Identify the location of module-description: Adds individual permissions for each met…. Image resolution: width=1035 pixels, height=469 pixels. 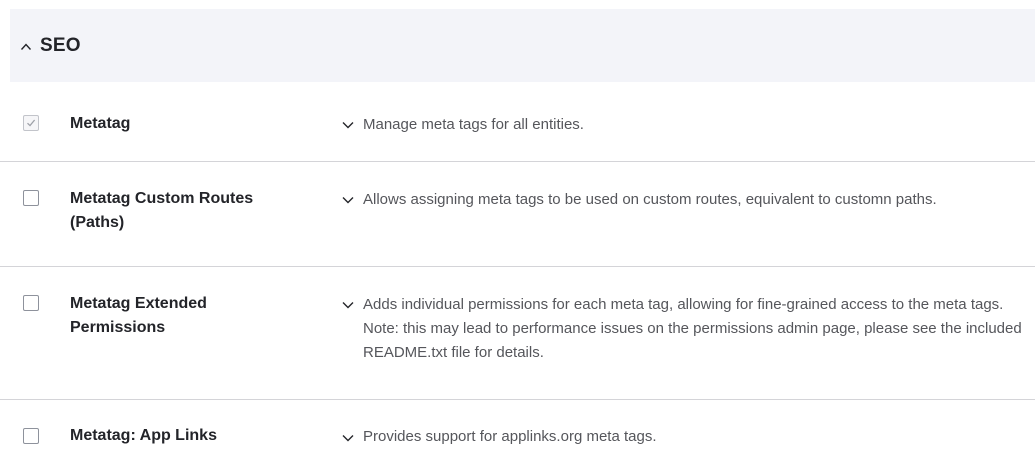
(692, 328).